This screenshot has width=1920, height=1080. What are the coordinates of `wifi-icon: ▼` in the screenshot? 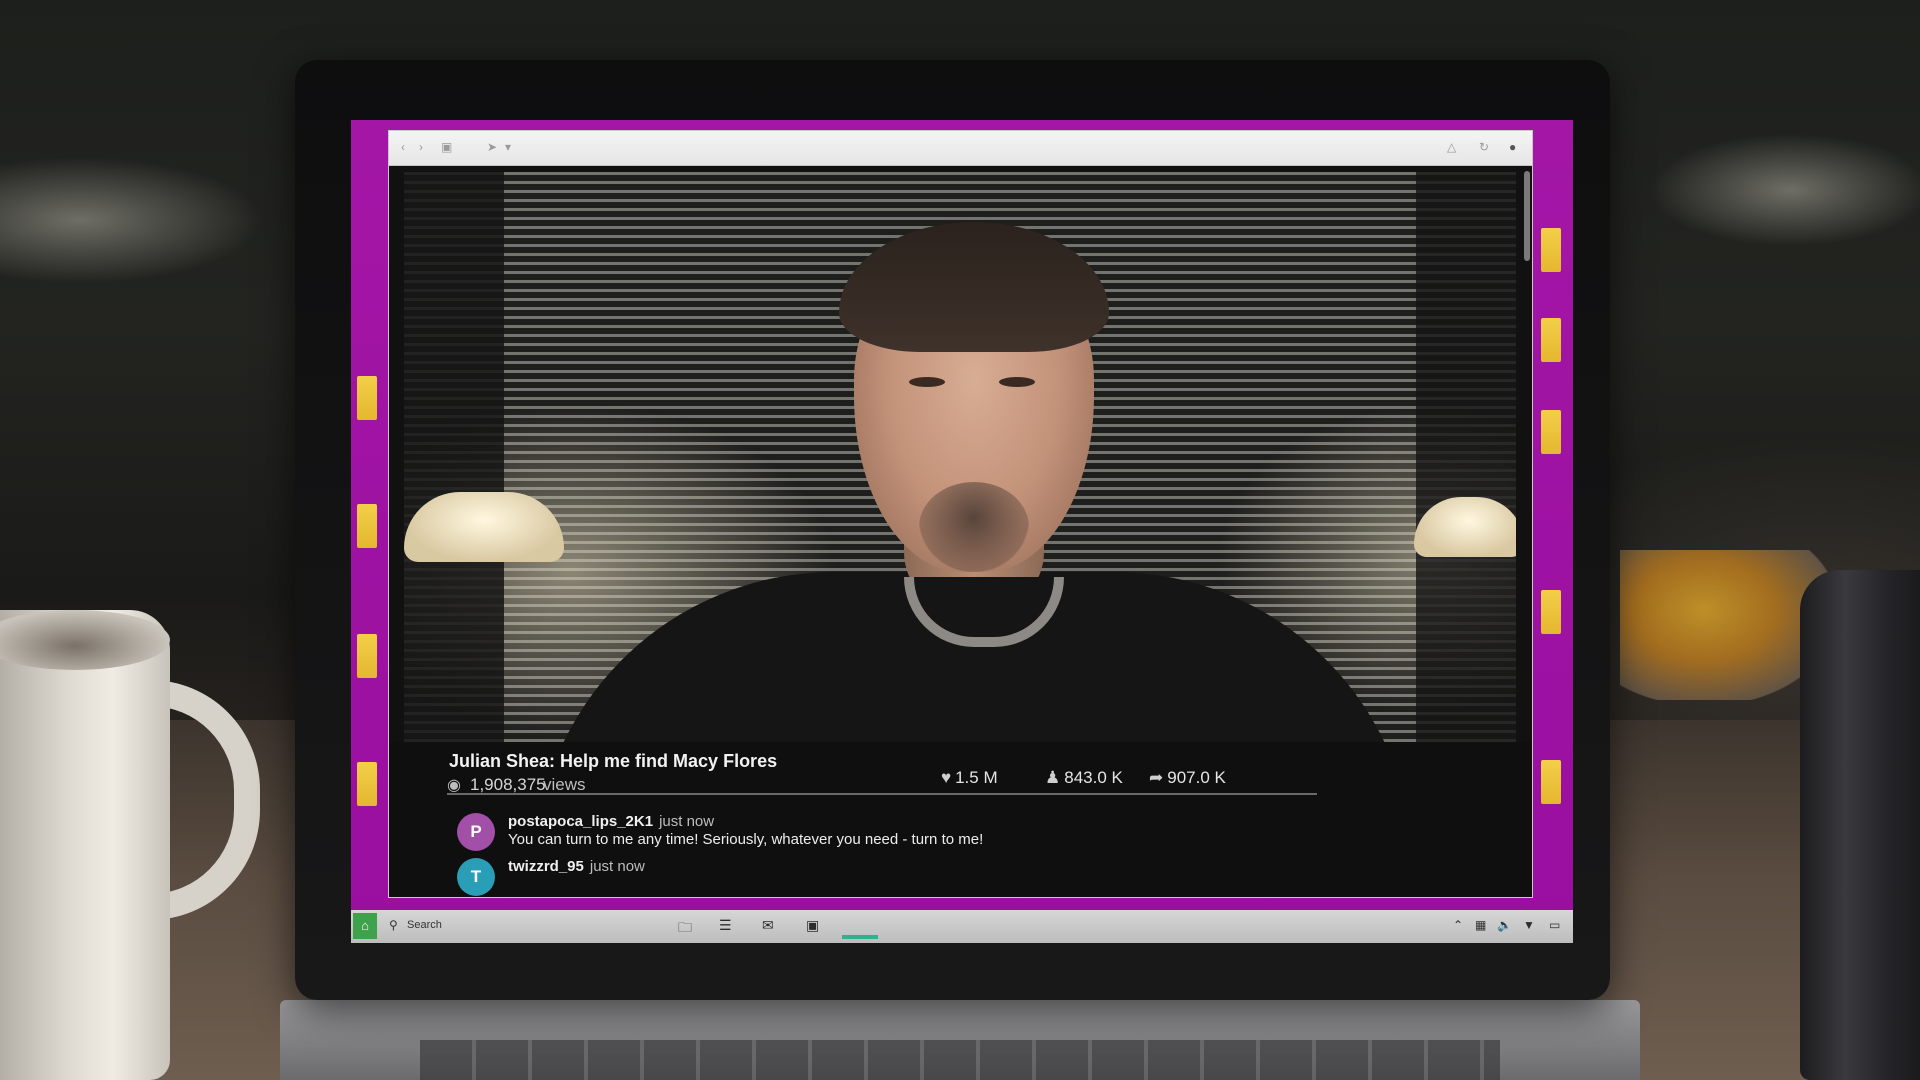 It's located at (1529, 925).